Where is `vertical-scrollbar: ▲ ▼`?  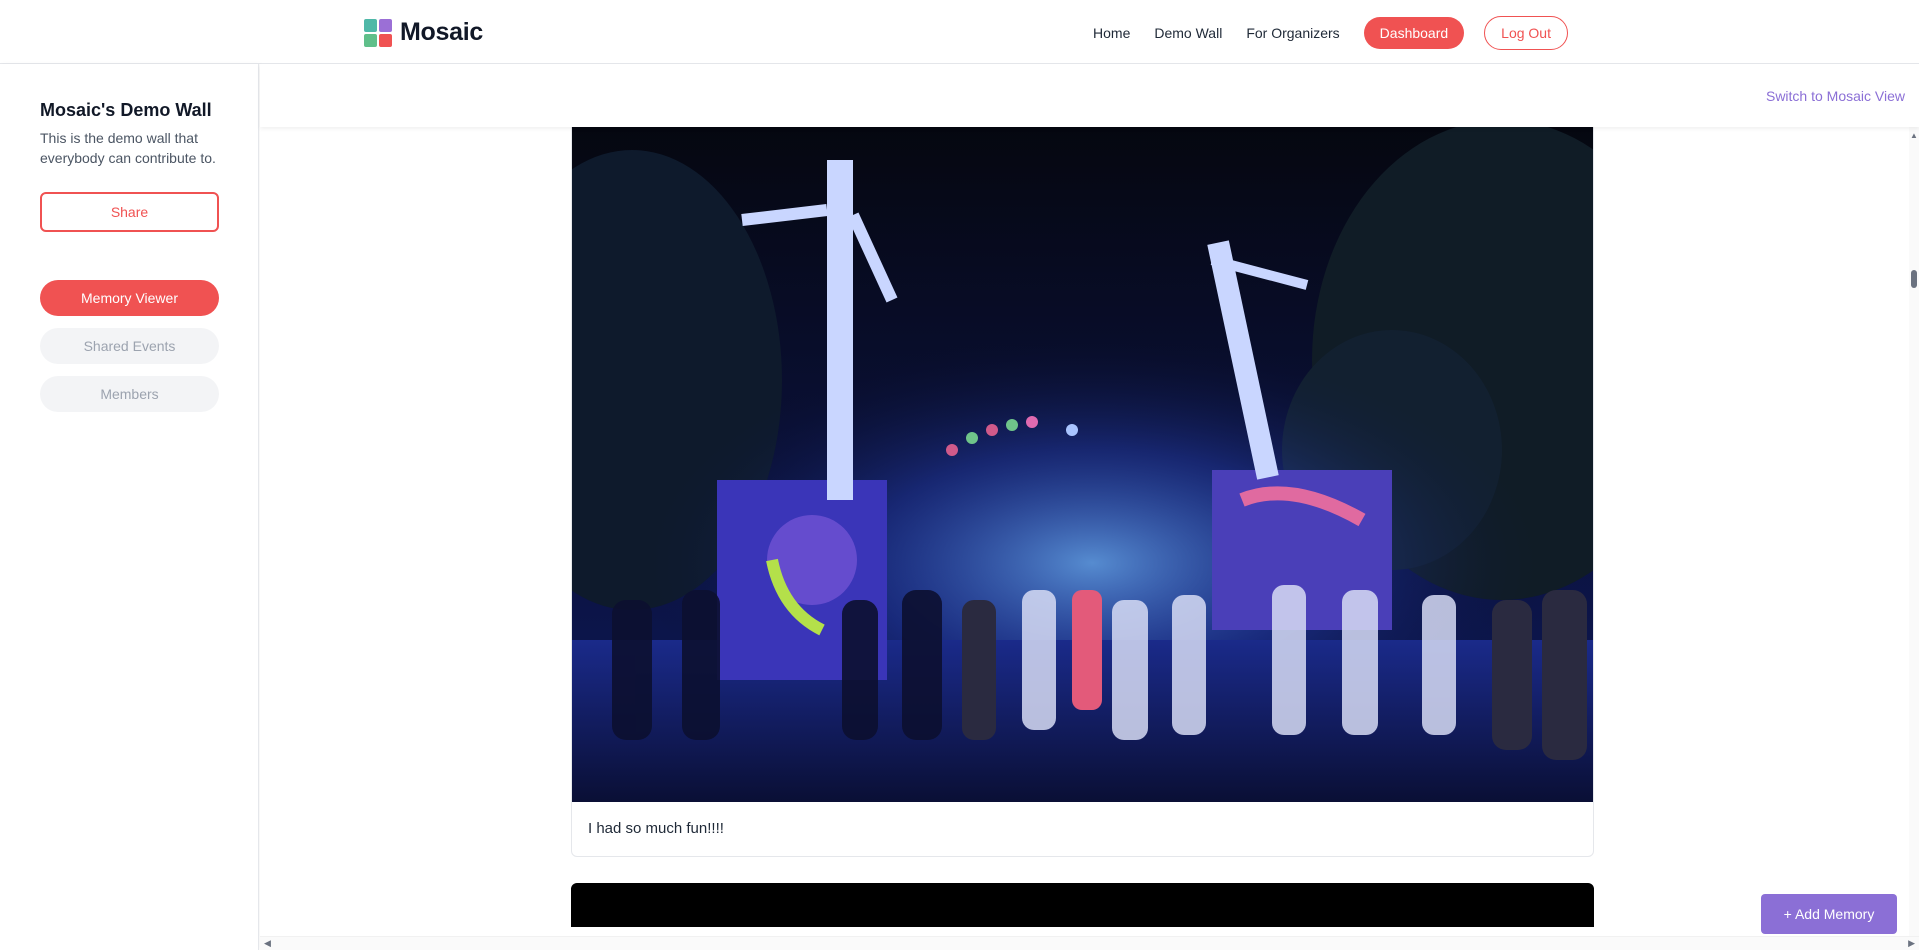 vertical-scrollbar: ▲ ▼ is located at coordinates (1914, 538).